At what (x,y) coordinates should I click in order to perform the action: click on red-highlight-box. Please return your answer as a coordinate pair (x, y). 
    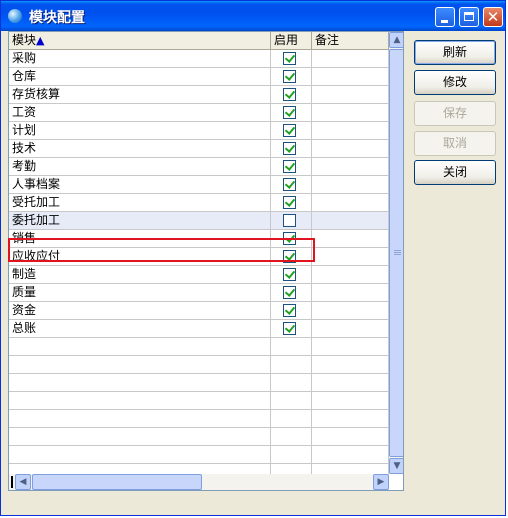
    Looking at the image, I should click on (161, 250).